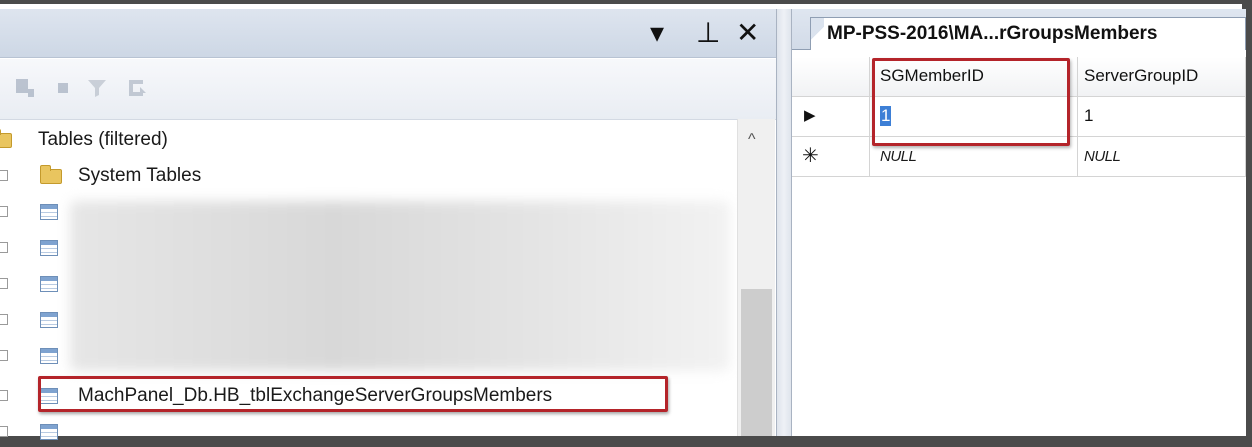  I want to click on tree-node-label: System Tables, so click(140, 175).